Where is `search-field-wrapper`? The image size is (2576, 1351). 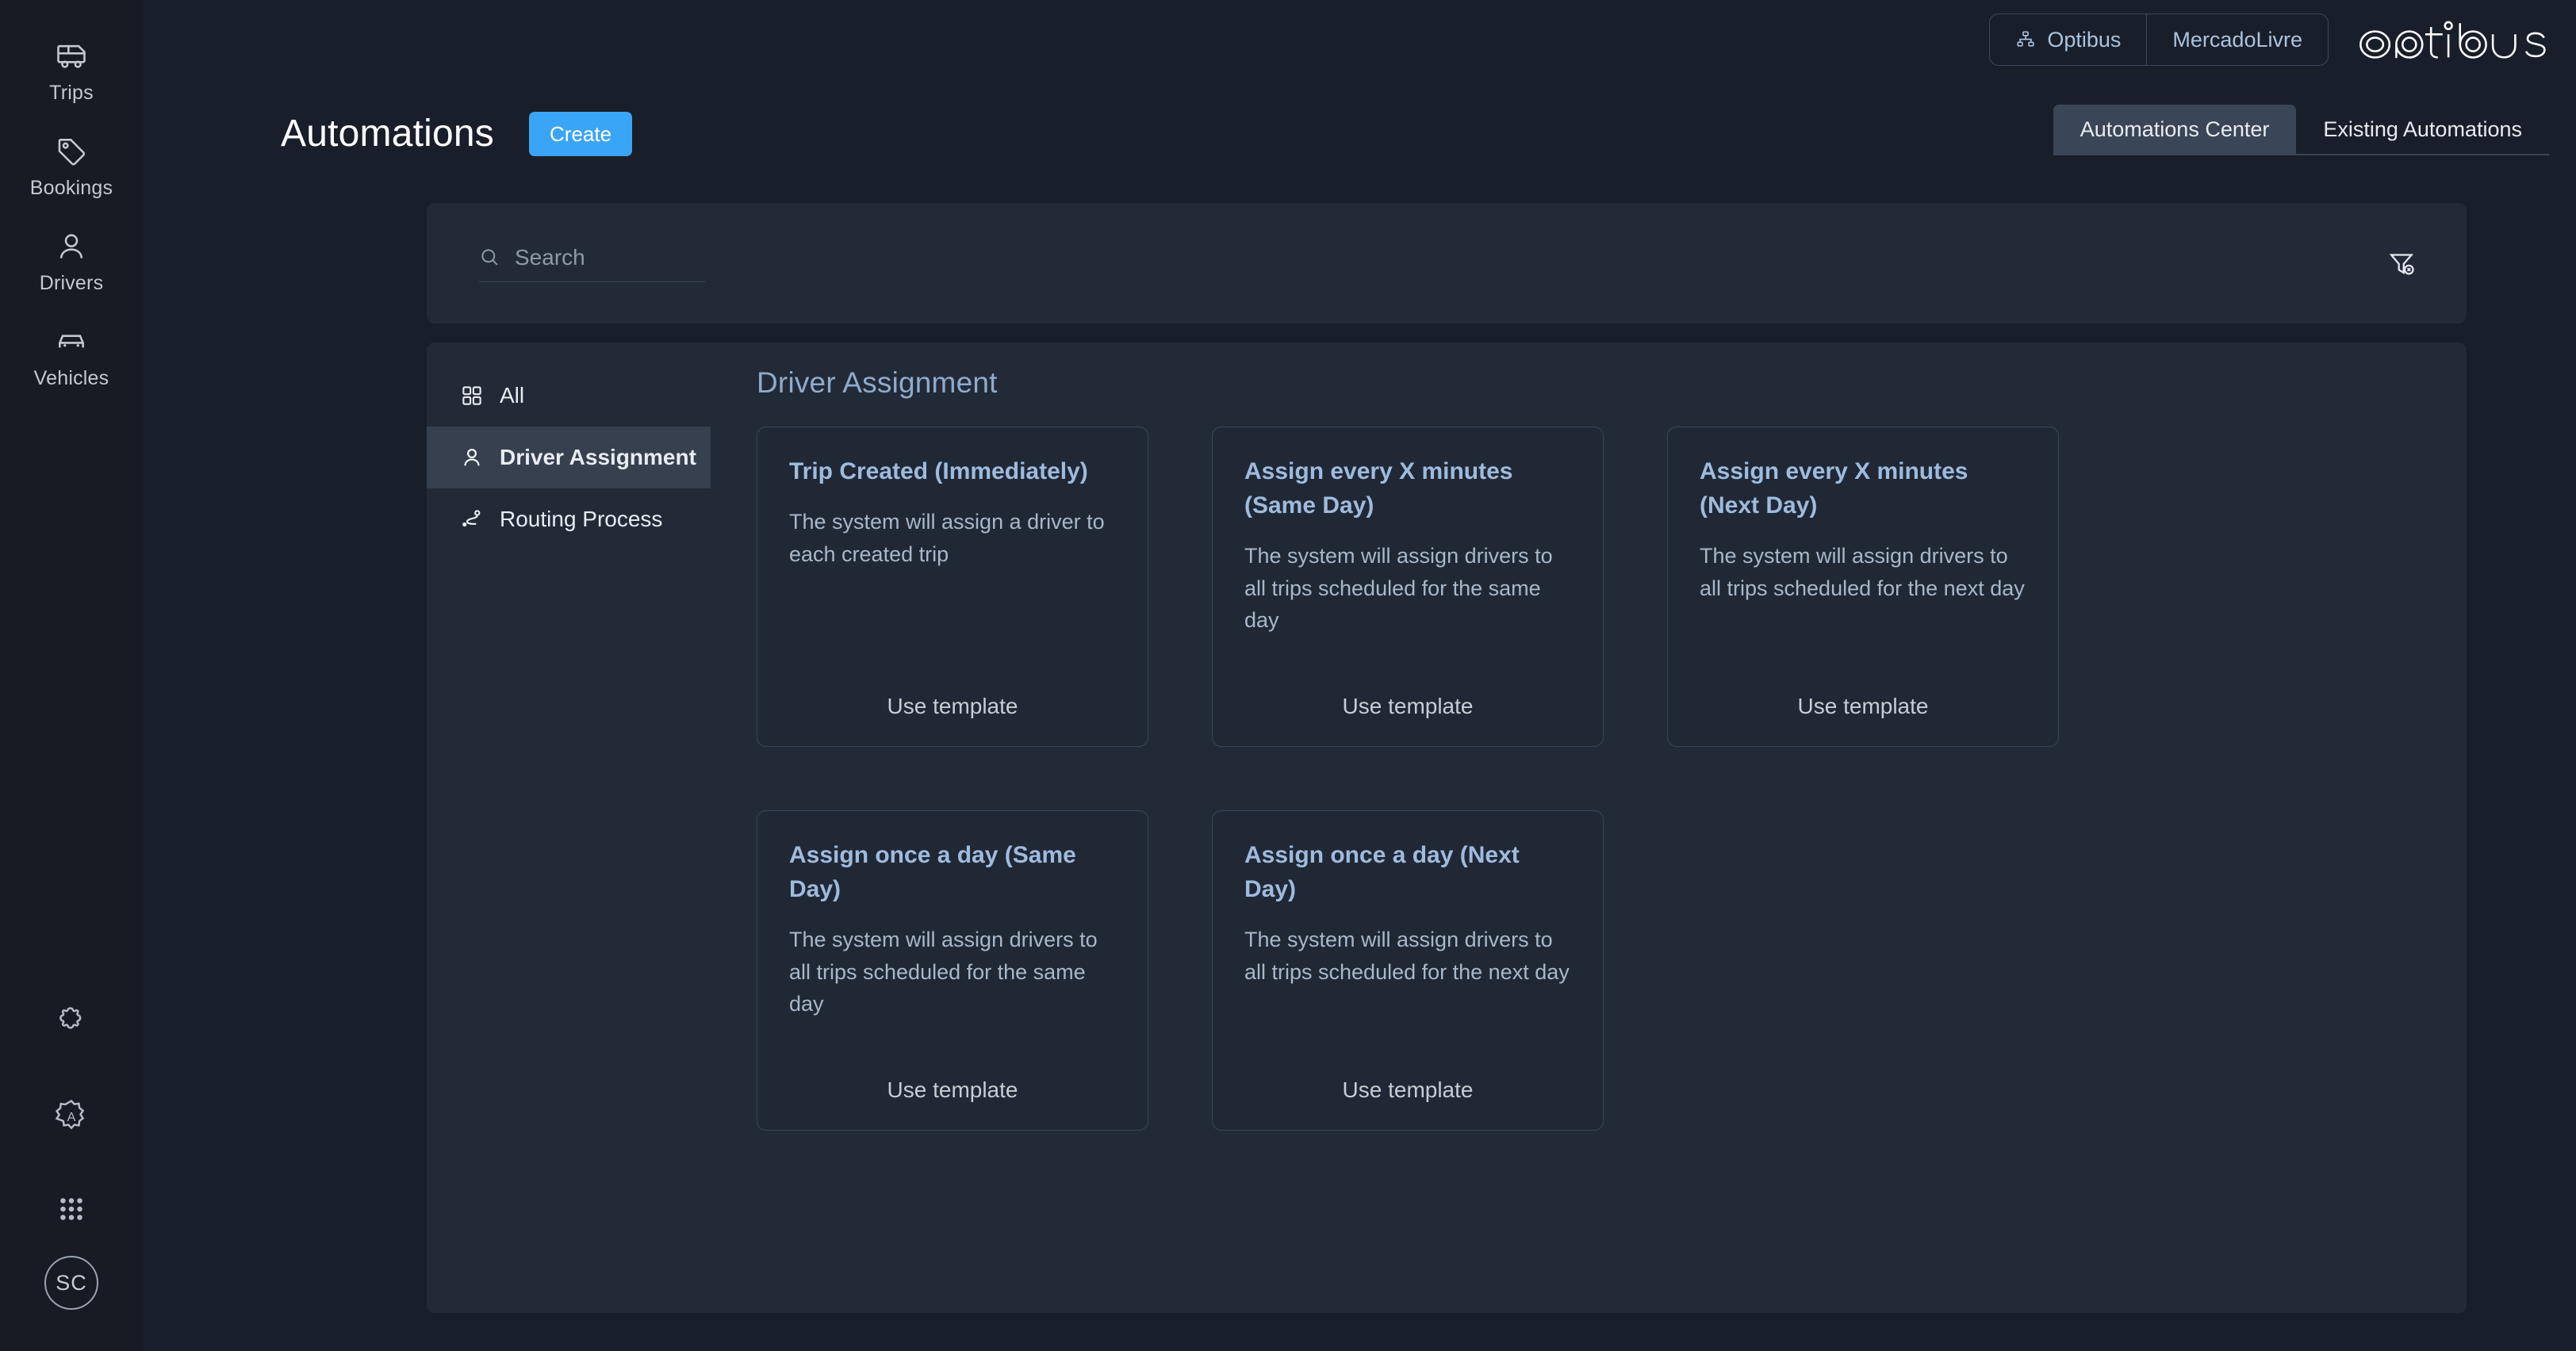 search-field-wrapper is located at coordinates (592, 263).